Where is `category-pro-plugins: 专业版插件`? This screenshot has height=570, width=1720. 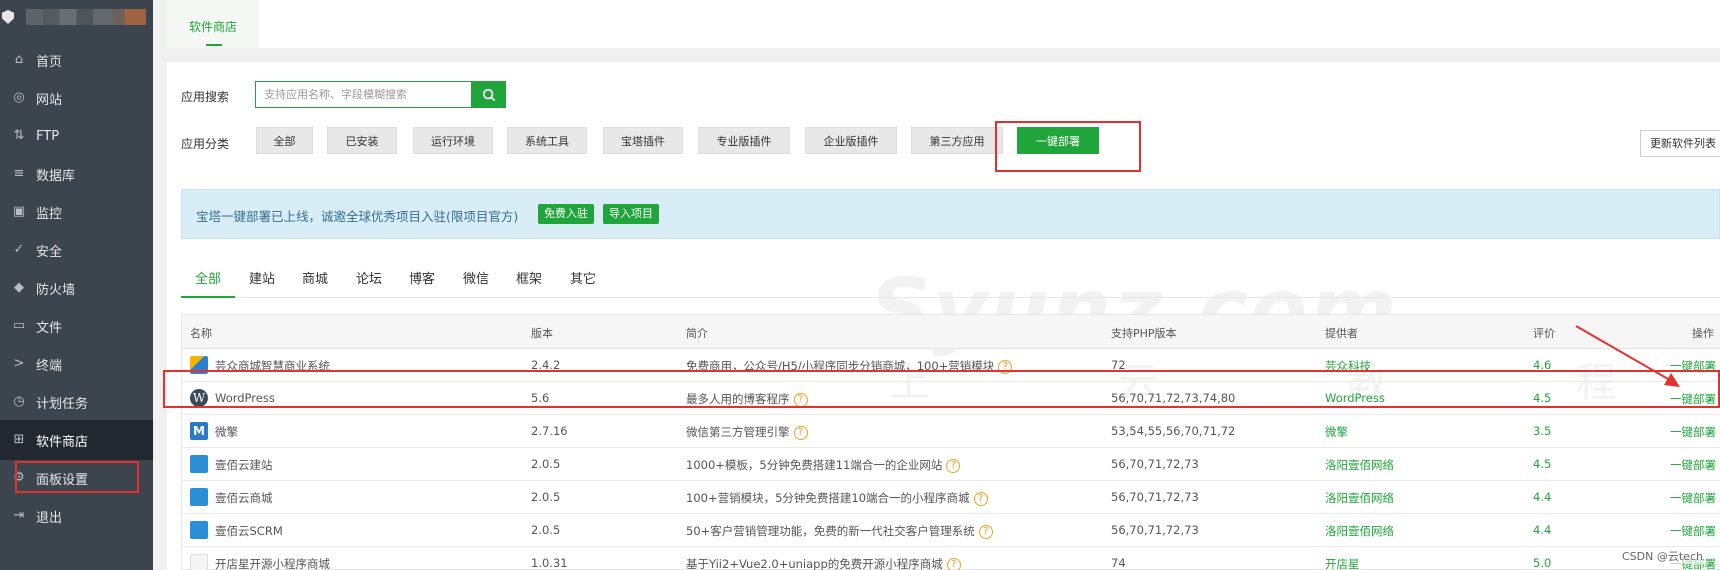 category-pro-plugins: 专业版插件 is located at coordinates (744, 140).